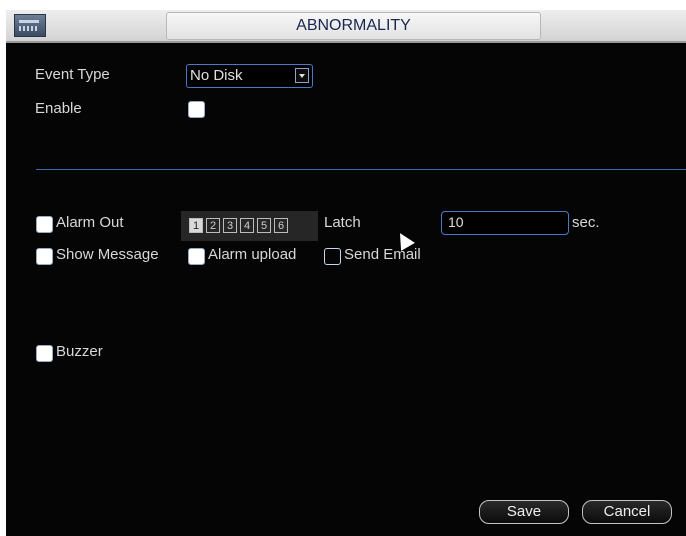 Image resolution: width=686 pixels, height=536 pixels. I want to click on chevron-down-icon, so click(302, 75).